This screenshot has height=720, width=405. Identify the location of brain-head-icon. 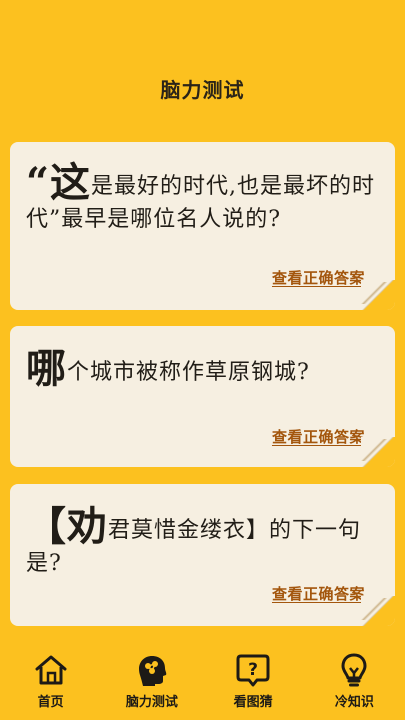
(152, 671).